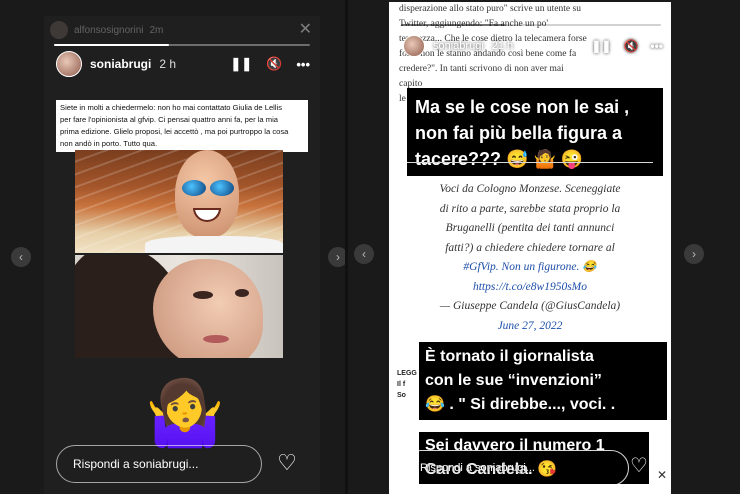 The width and height of the screenshot is (740, 494). Describe the element at coordinates (109, 30) in the screenshot. I see `ghost-username: alfonsosignorini` at that location.